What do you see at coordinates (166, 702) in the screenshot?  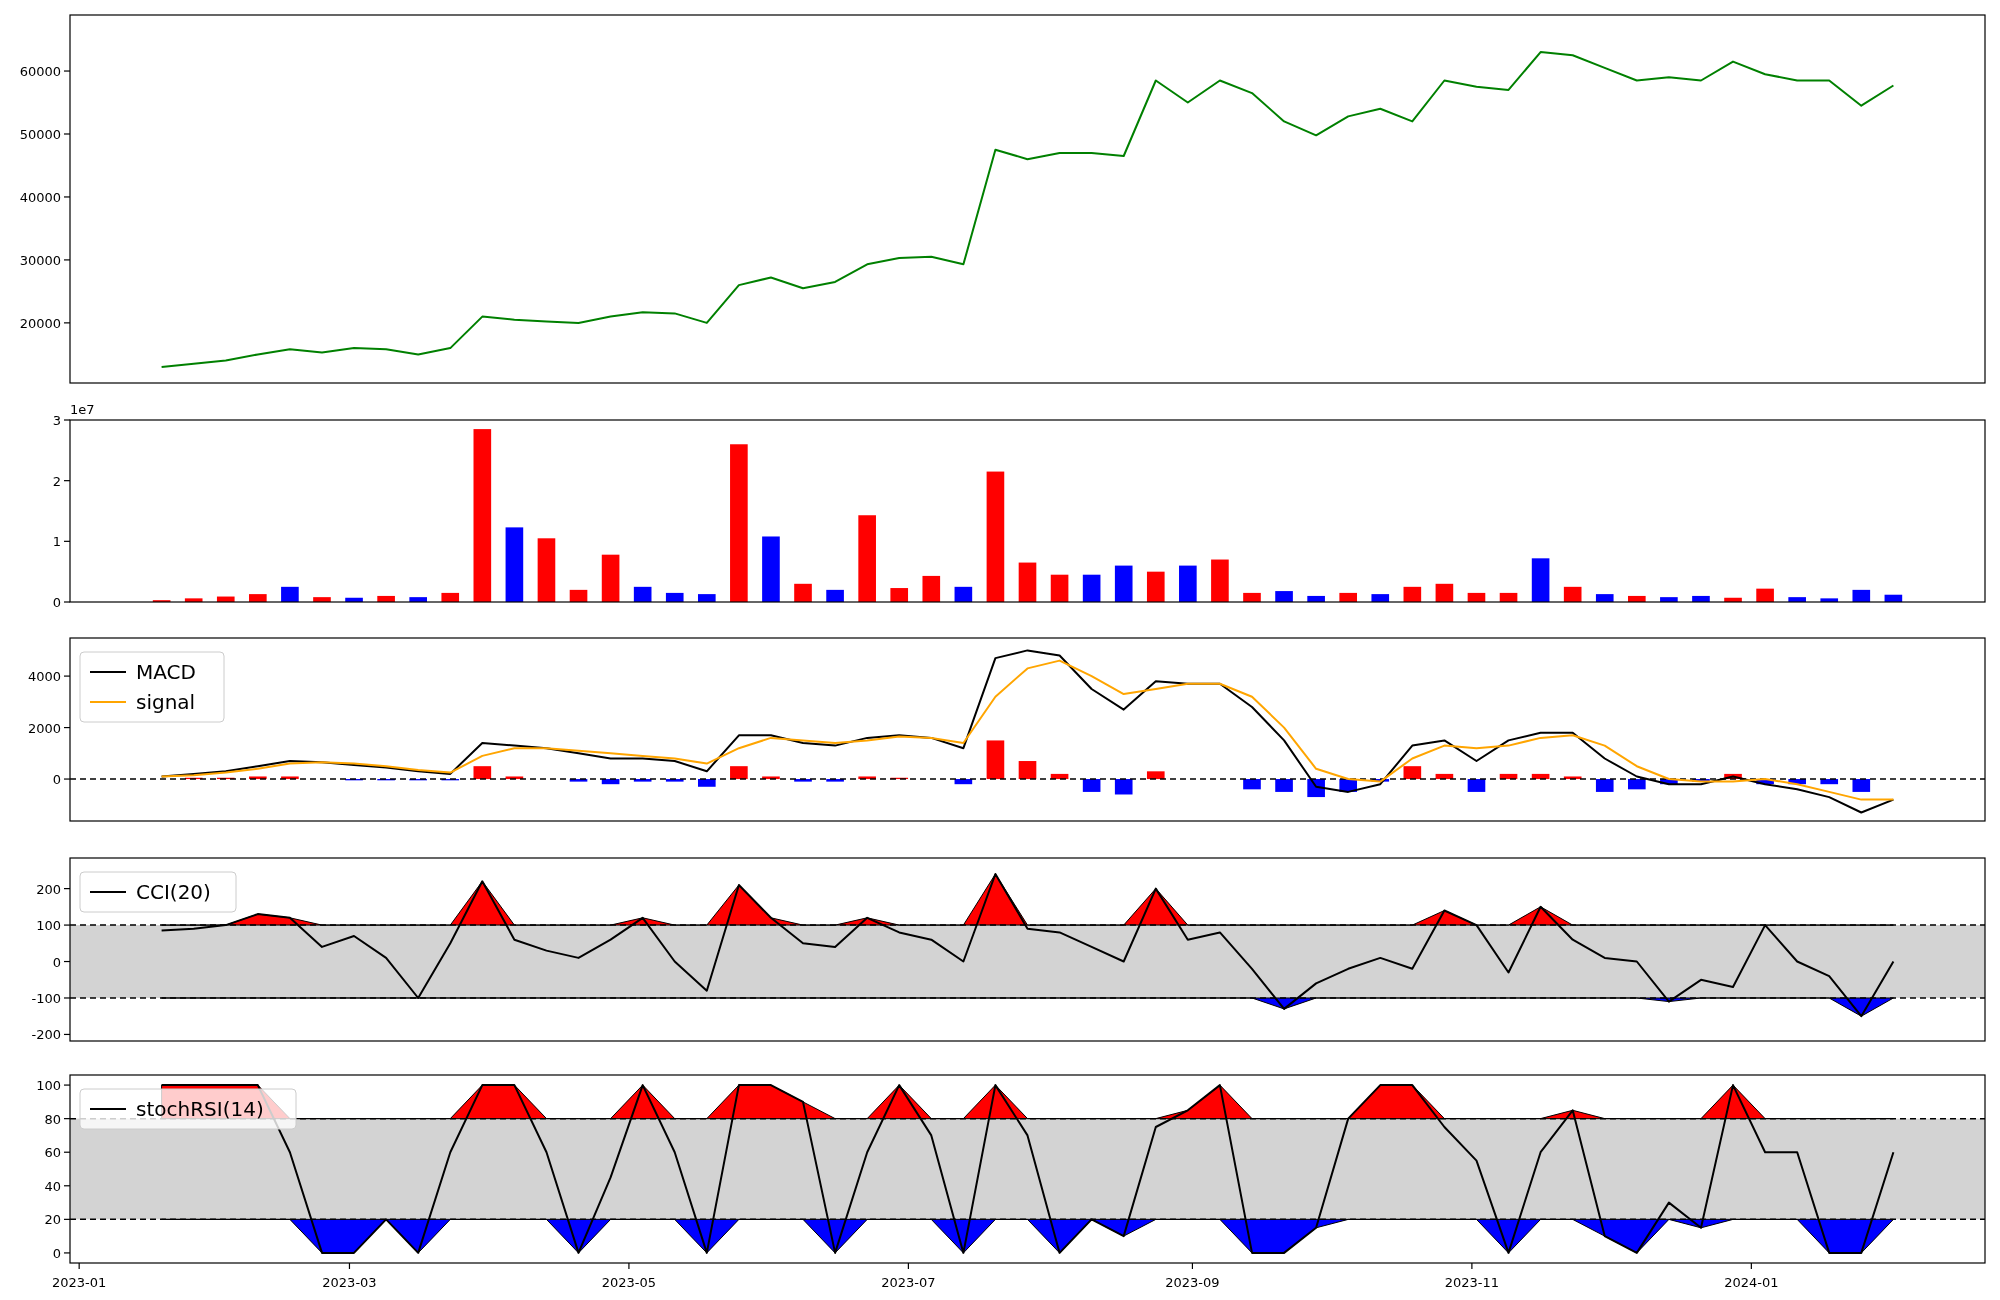 I see `legend-label: signal` at bounding box center [166, 702].